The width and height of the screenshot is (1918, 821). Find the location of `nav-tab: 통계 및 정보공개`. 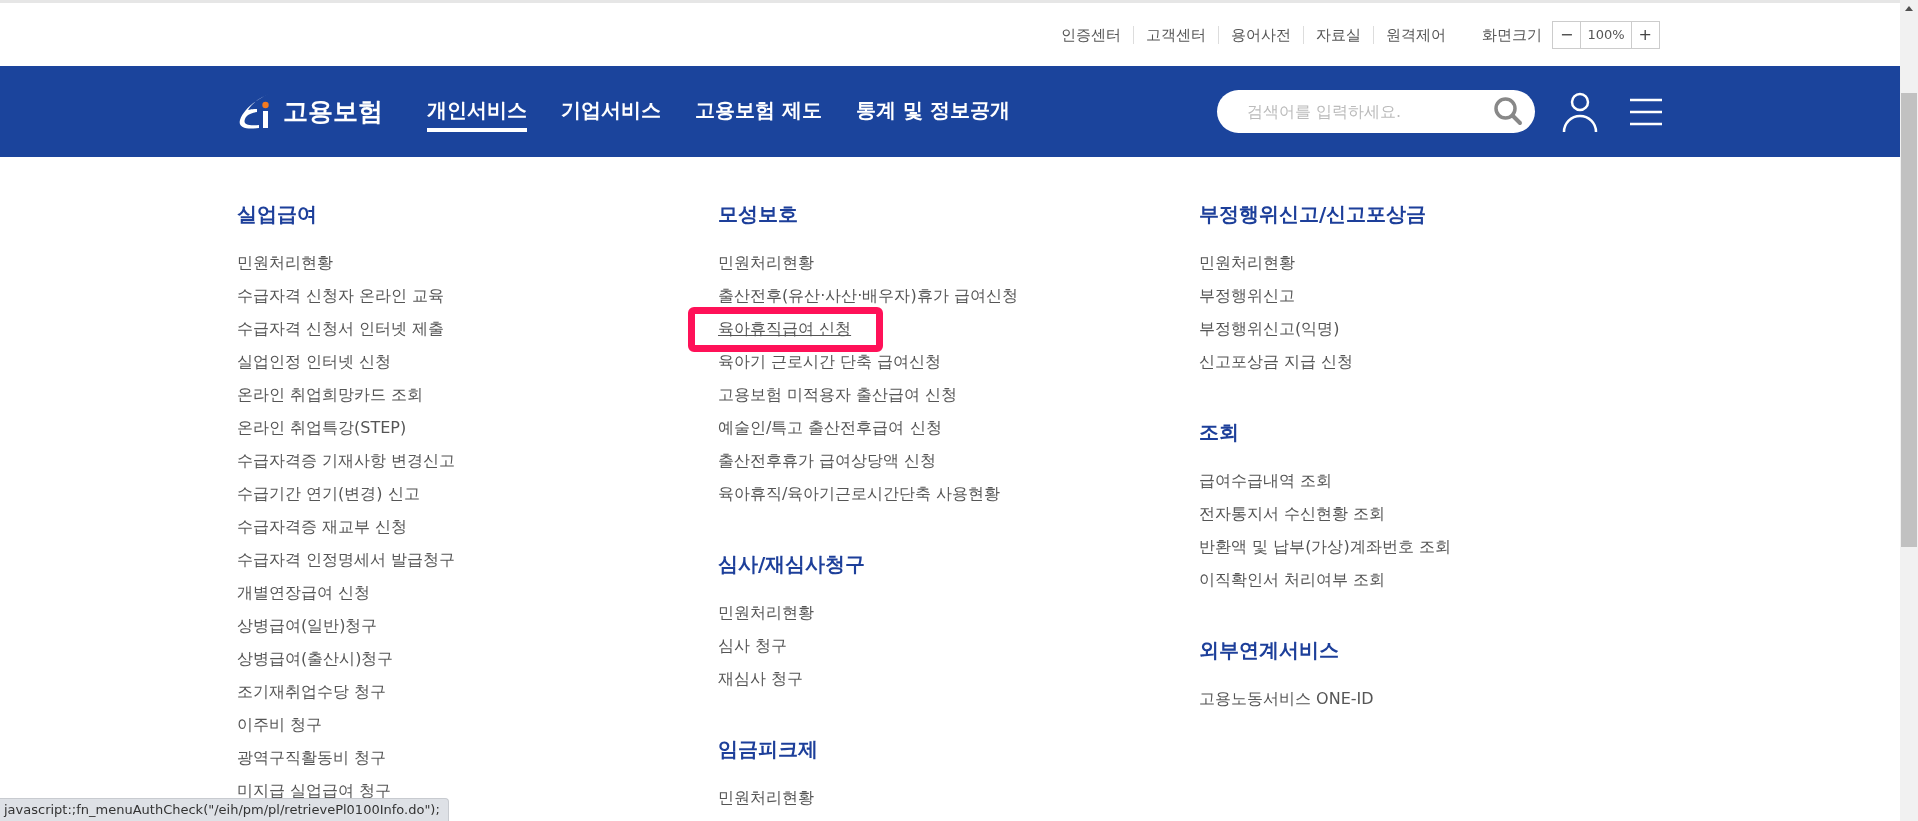

nav-tab: 통계 및 정보공개 is located at coordinates (932, 111).